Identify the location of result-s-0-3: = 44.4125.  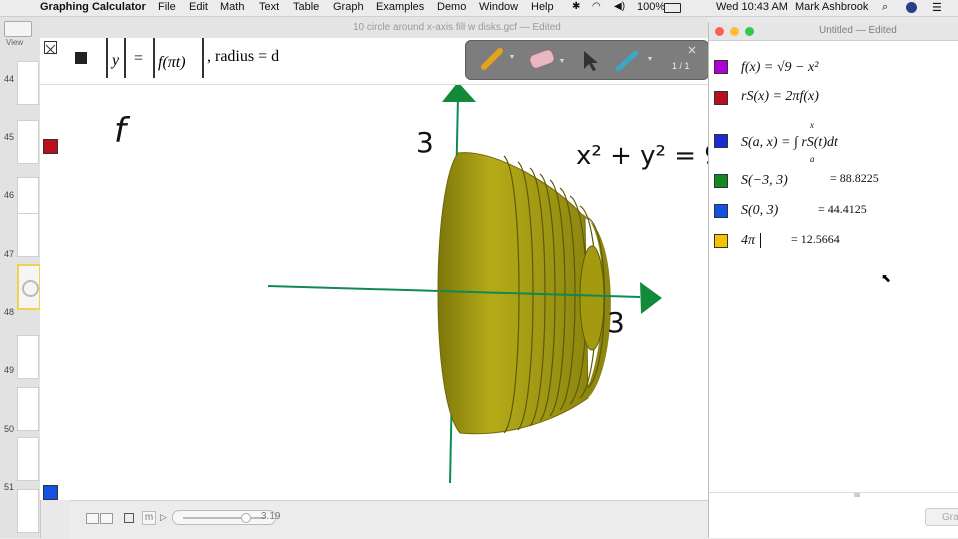
(842, 209).